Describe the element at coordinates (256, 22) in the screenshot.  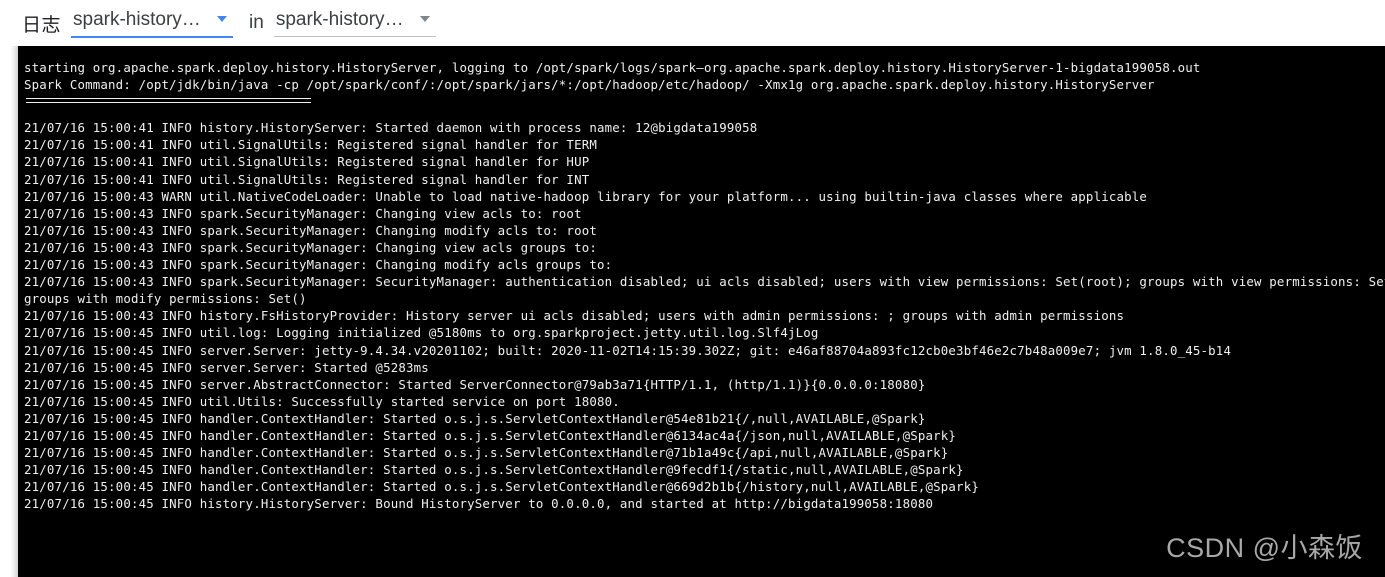
I see `filter-connector-word: in` at that location.